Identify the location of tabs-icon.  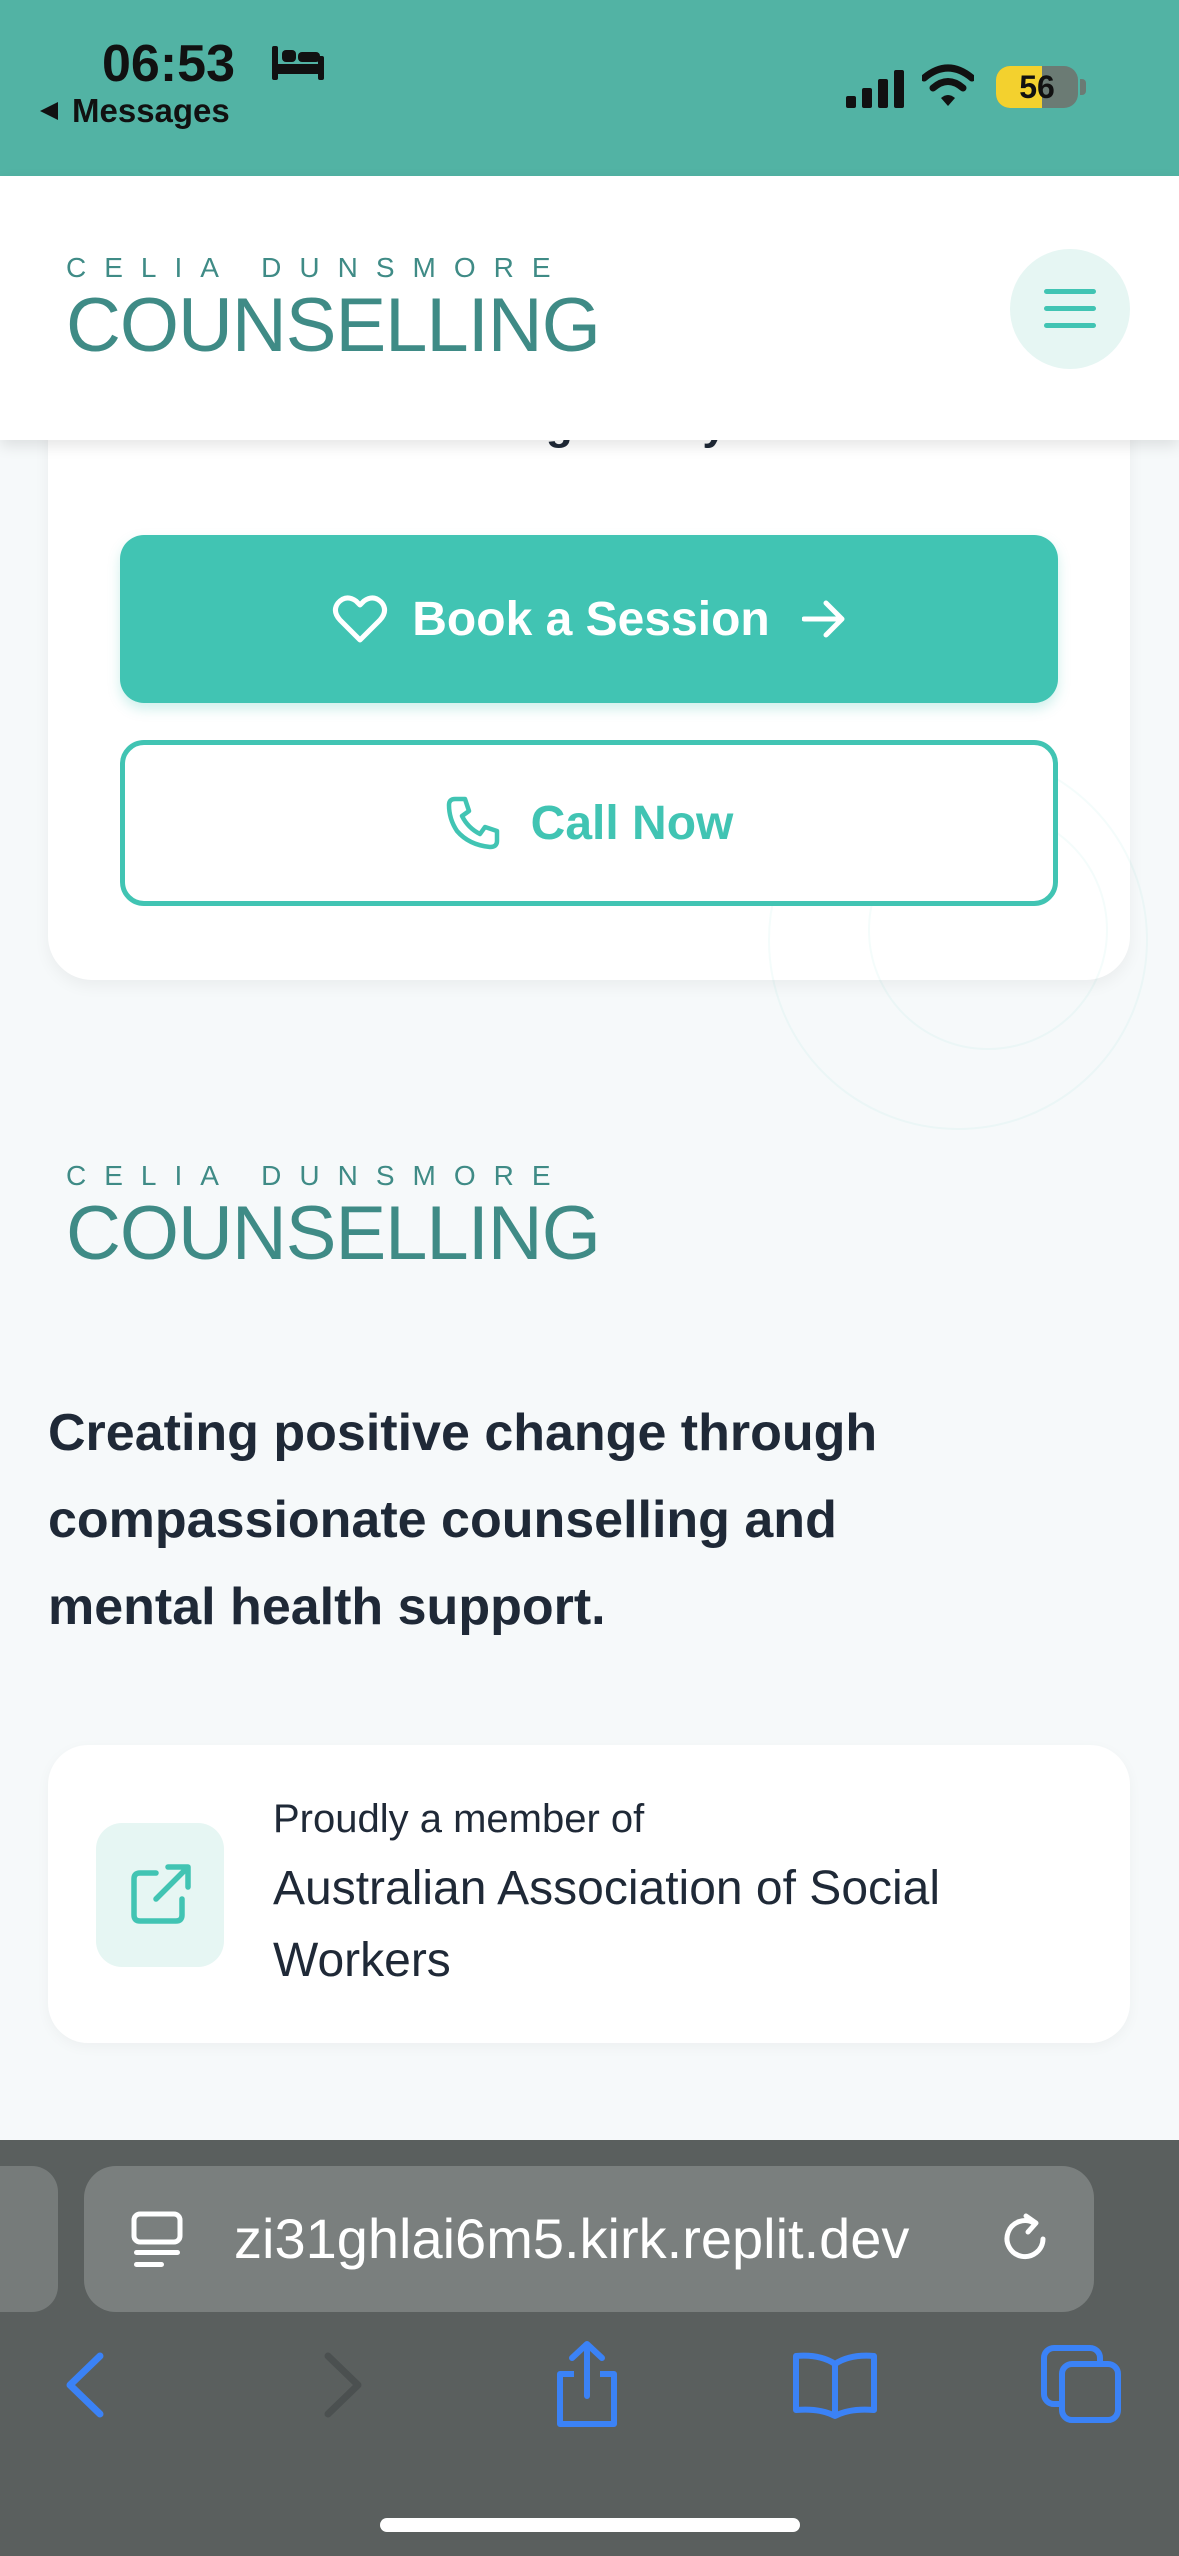
(1081, 2384).